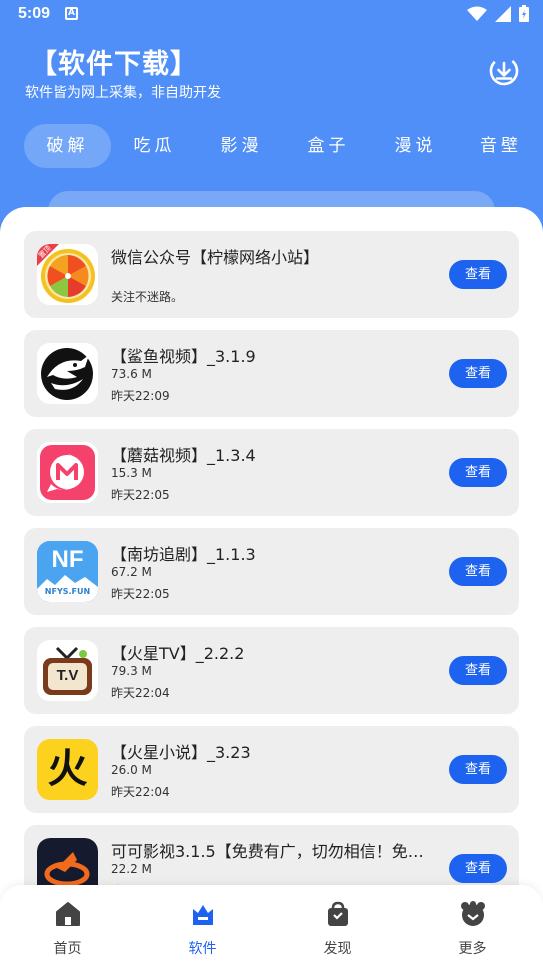 The width and height of the screenshot is (543, 967). I want to click on more-icon, so click(473, 913).